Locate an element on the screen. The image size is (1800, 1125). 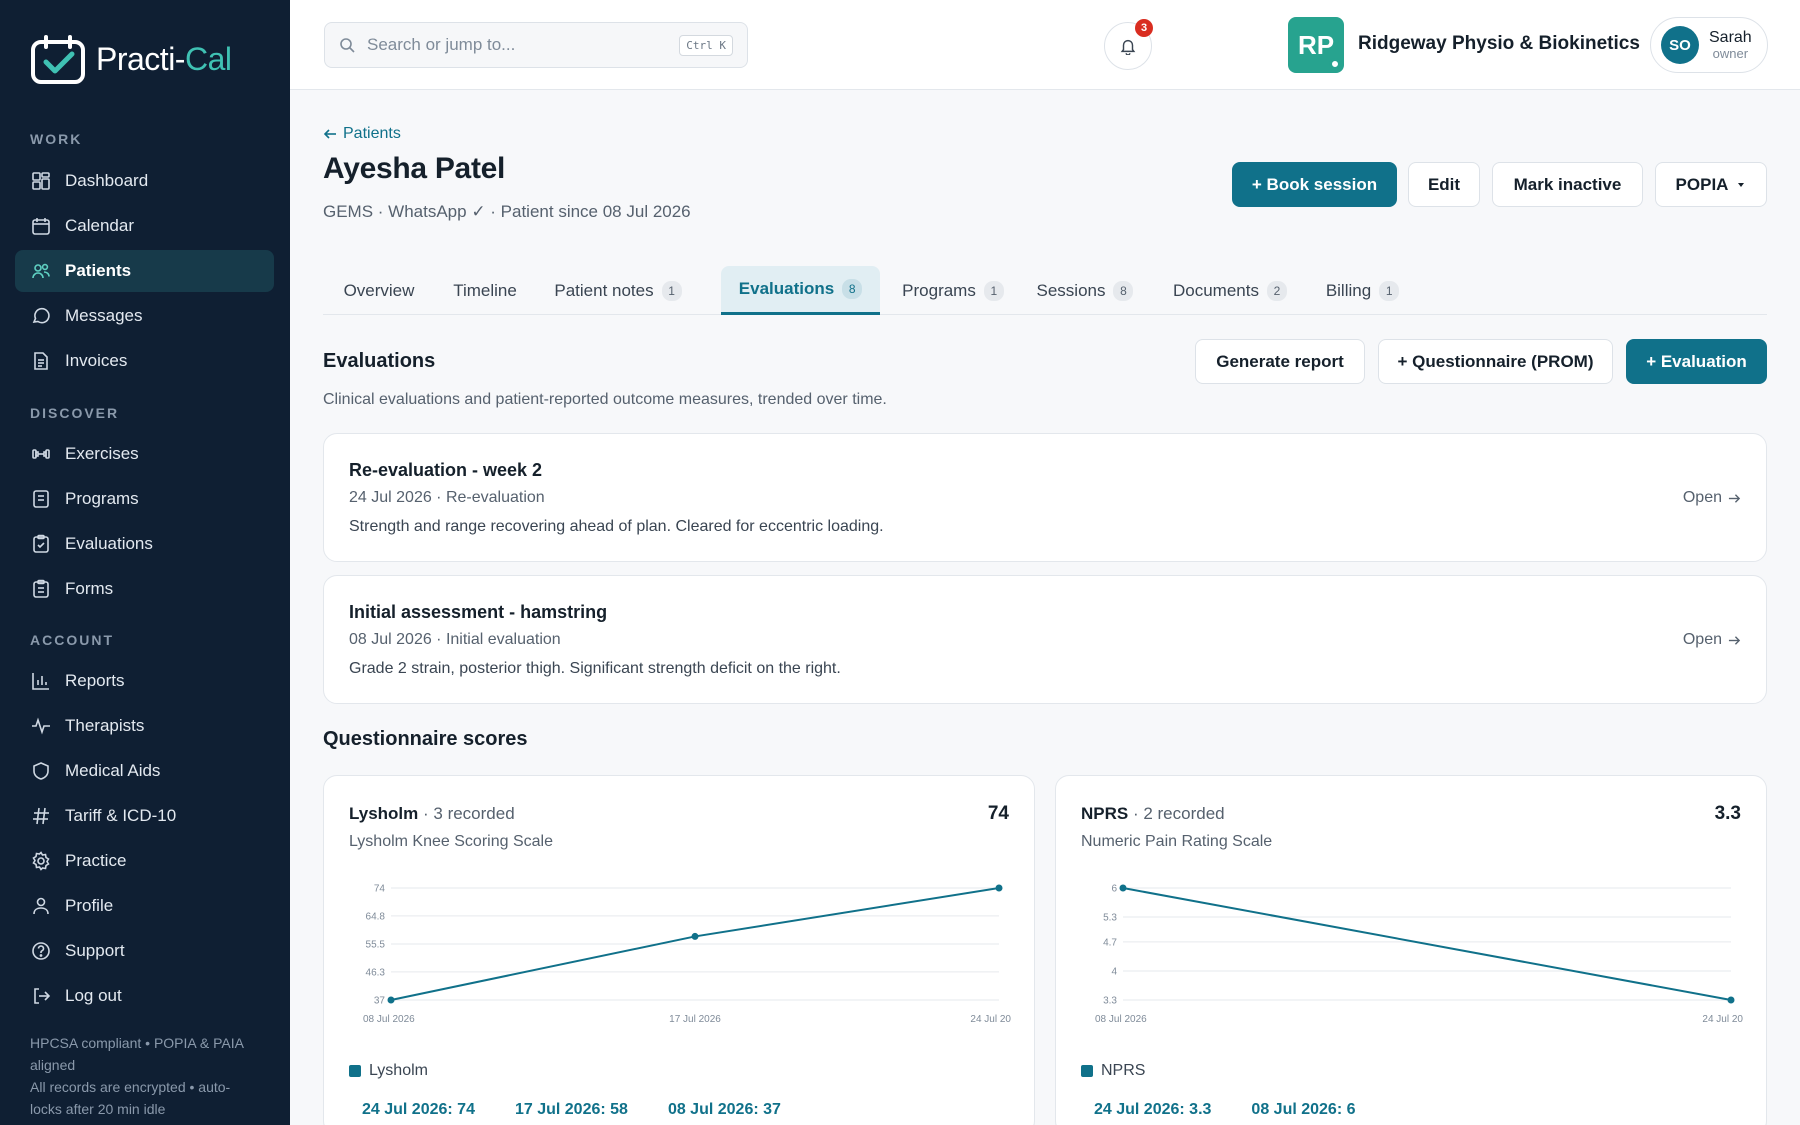
sidebar-item-calendar: Calendar is located at coordinates (144, 226).